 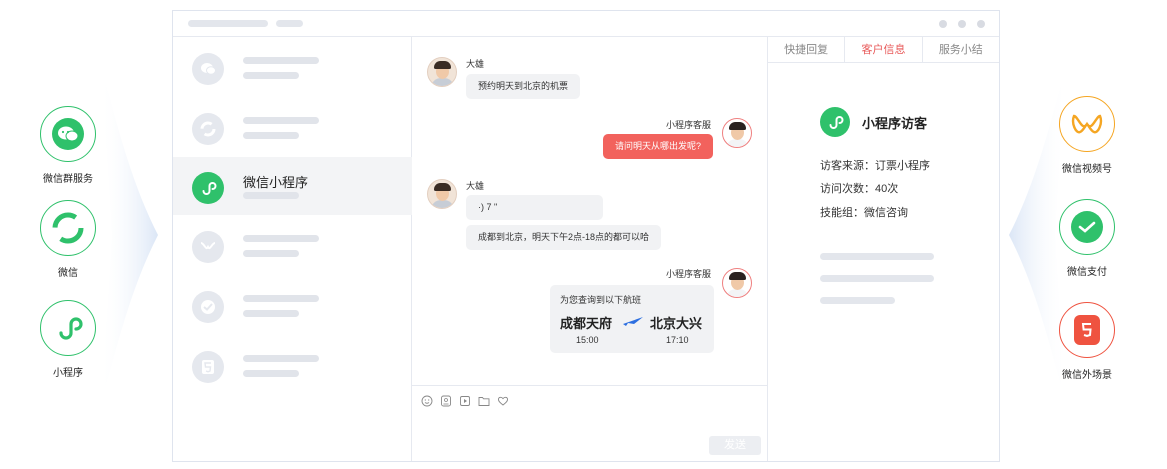 What do you see at coordinates (864, 213) in the screenshot?
I see `skill-group: 技能组：微信咨询` at bounding box center [864, 213].